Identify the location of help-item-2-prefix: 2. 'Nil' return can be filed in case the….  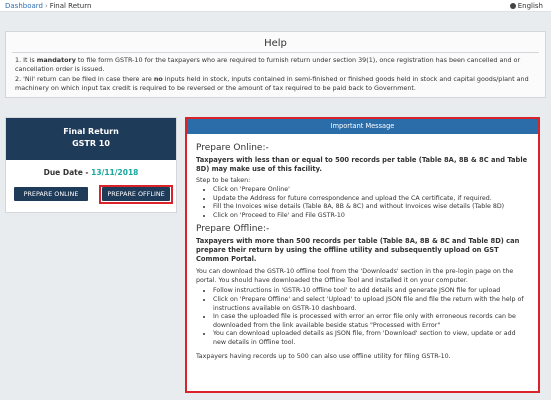
(84, 79).